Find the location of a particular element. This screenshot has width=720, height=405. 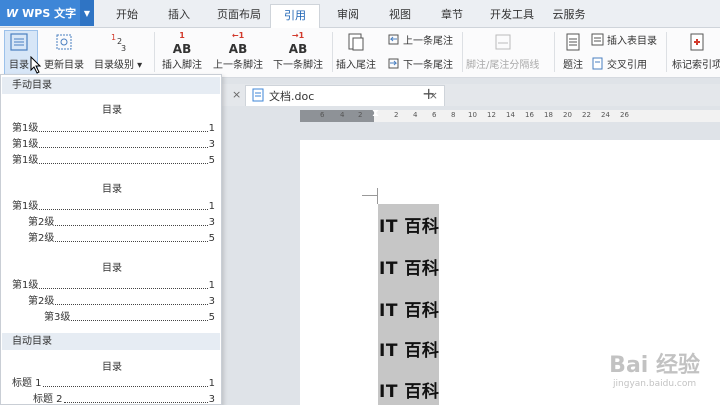

new-tab-icon: + is located at coordinates (428, 93).